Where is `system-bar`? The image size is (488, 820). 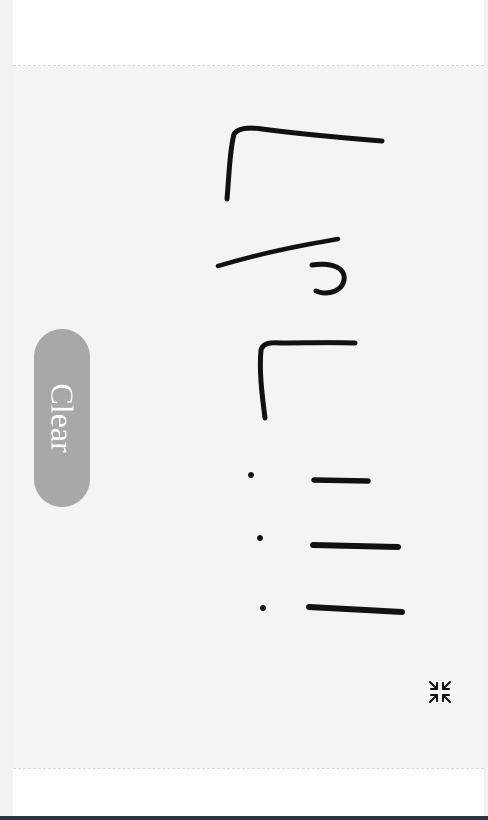
system-bar is located at coordinates (244, 818).